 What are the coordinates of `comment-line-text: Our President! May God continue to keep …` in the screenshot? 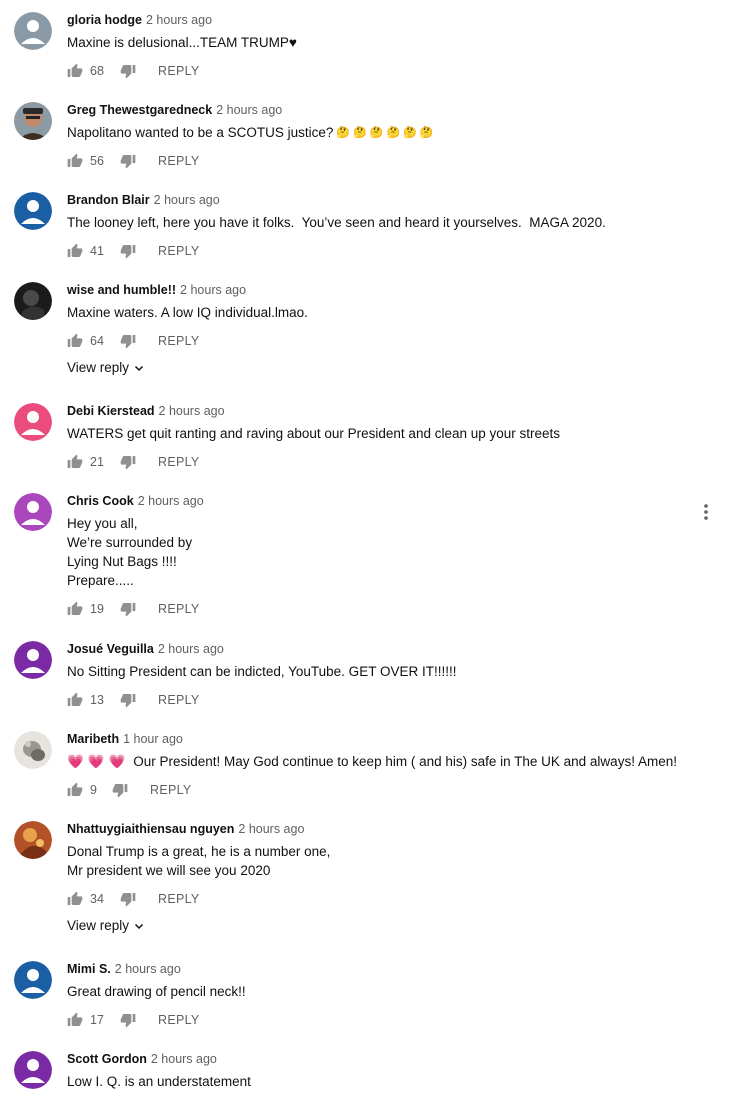 It's located at (403, 761).